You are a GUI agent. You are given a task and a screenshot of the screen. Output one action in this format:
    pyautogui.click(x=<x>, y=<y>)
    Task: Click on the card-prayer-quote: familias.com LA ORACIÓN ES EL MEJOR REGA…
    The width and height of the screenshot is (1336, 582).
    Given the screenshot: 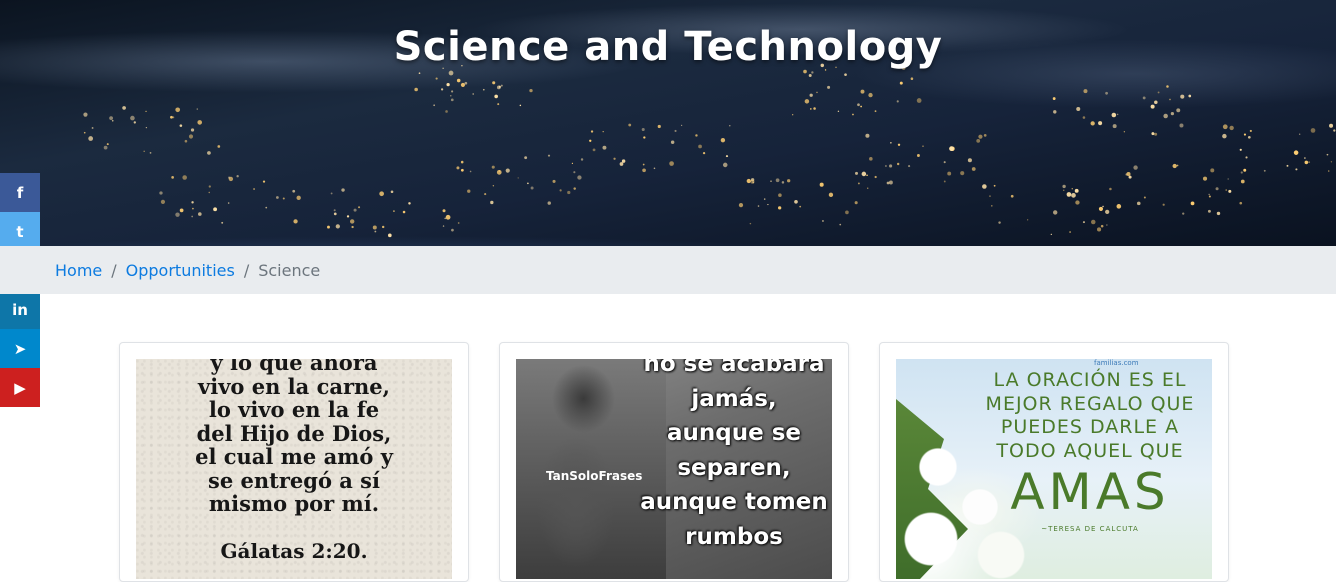 What is the action you would take?
    pyautogui.click(x=1054, y=462)
    